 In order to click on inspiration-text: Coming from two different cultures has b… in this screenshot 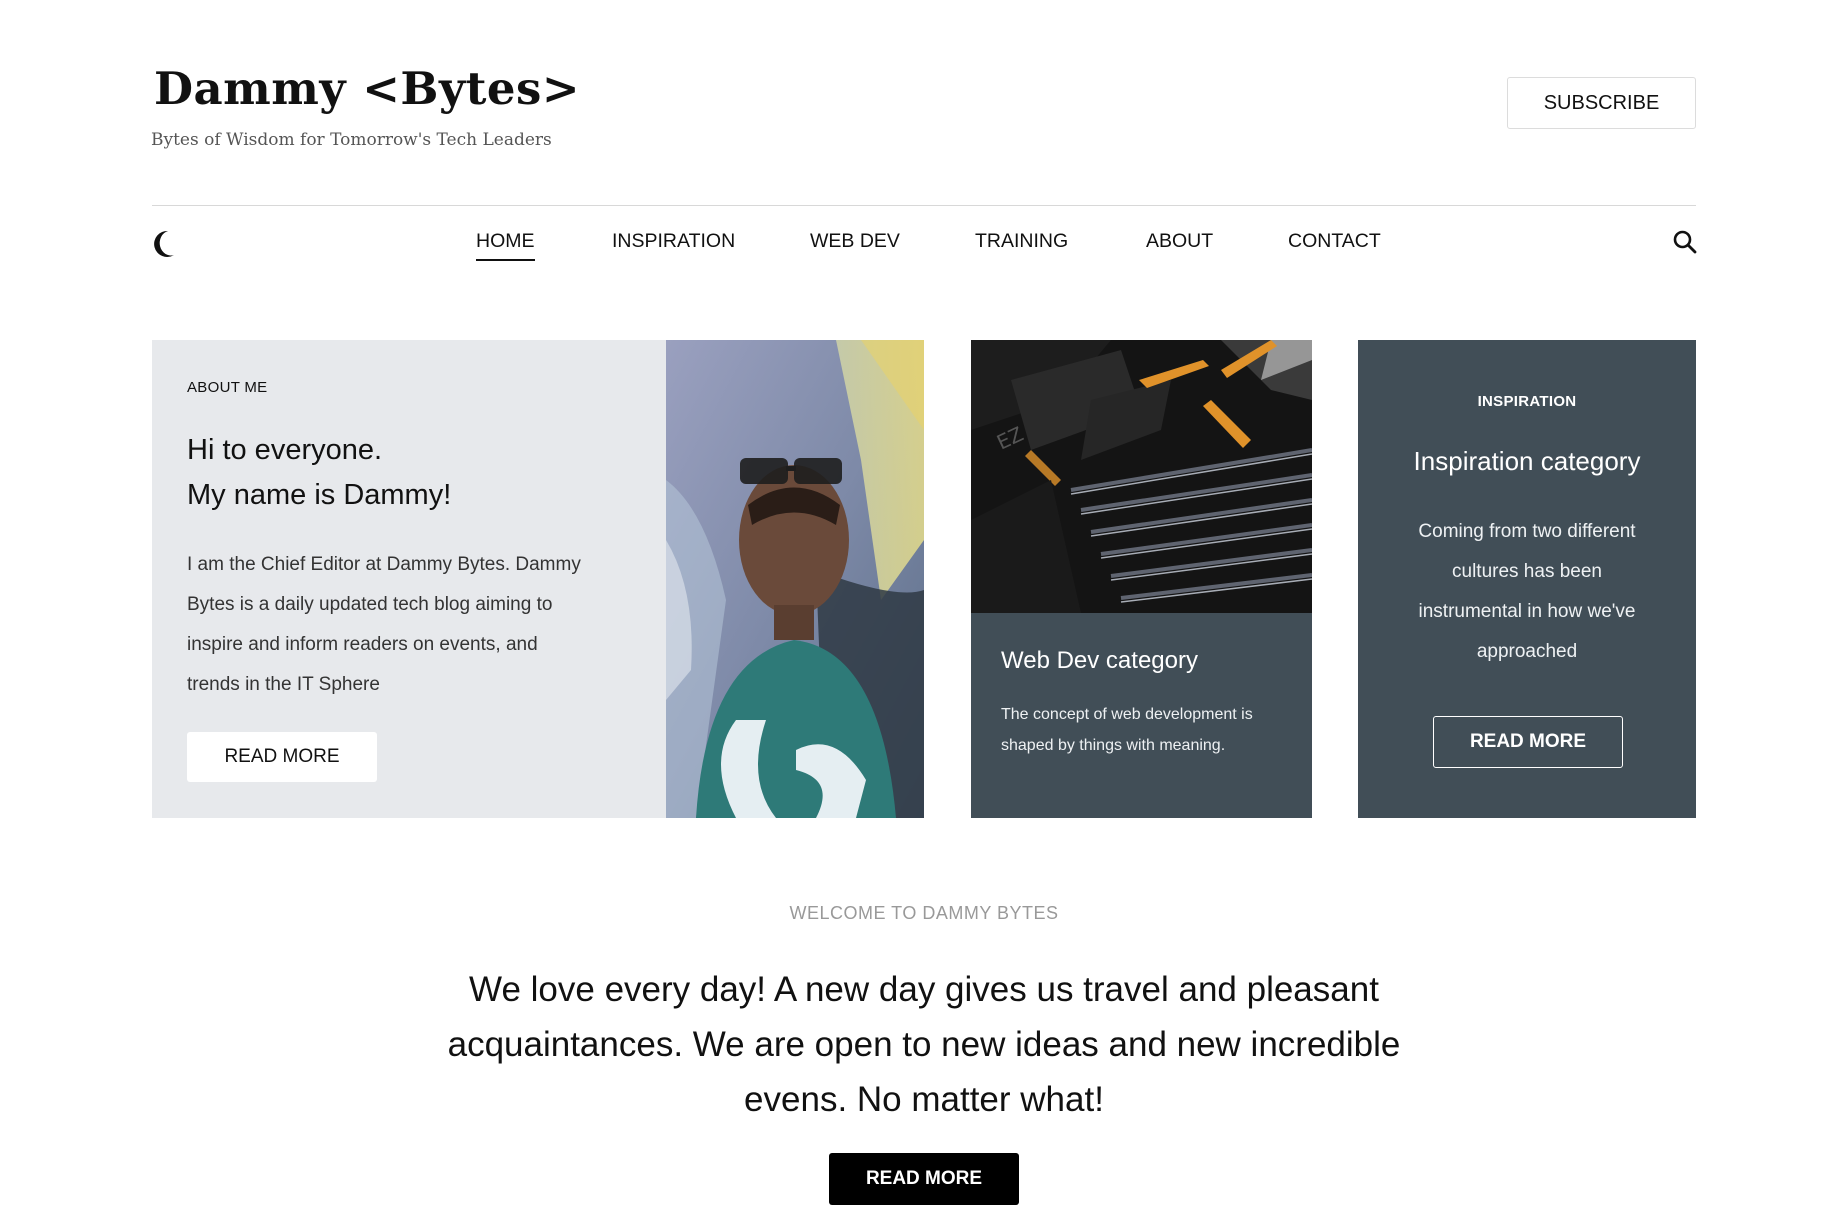, I will do `click(1527, 591)`.